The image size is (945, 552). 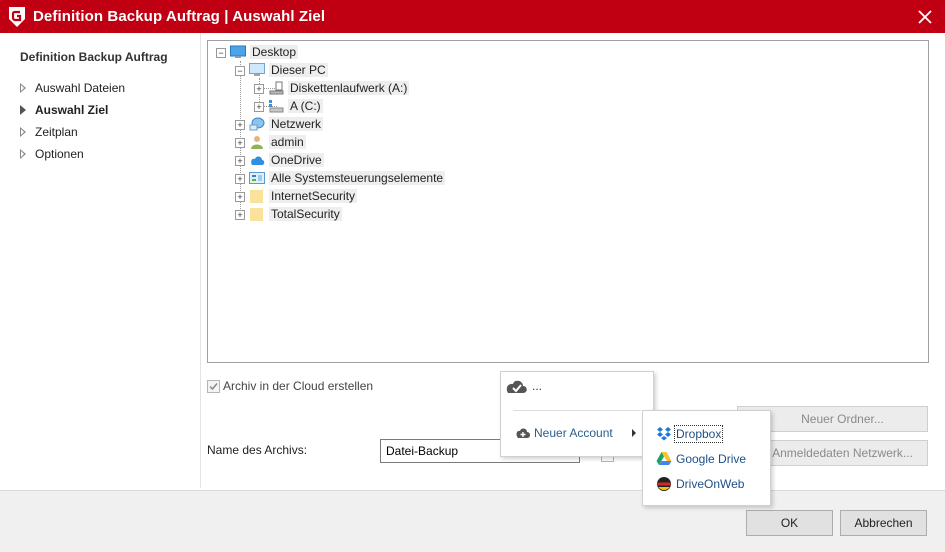 I want to click on sidebar-item-label: Auswahl Ziel, so click(x=72, y=110).